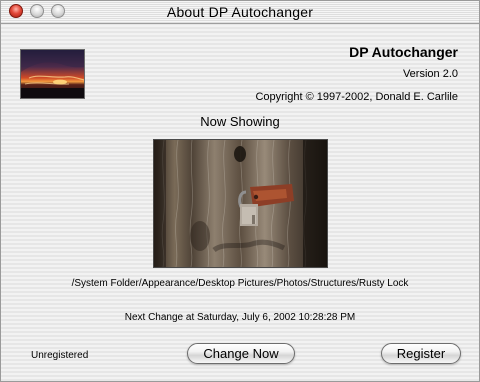 The width and height of the screenshot is (480, 382). I want to click on title-bar: About DP Autochanger, so click(240, 12).